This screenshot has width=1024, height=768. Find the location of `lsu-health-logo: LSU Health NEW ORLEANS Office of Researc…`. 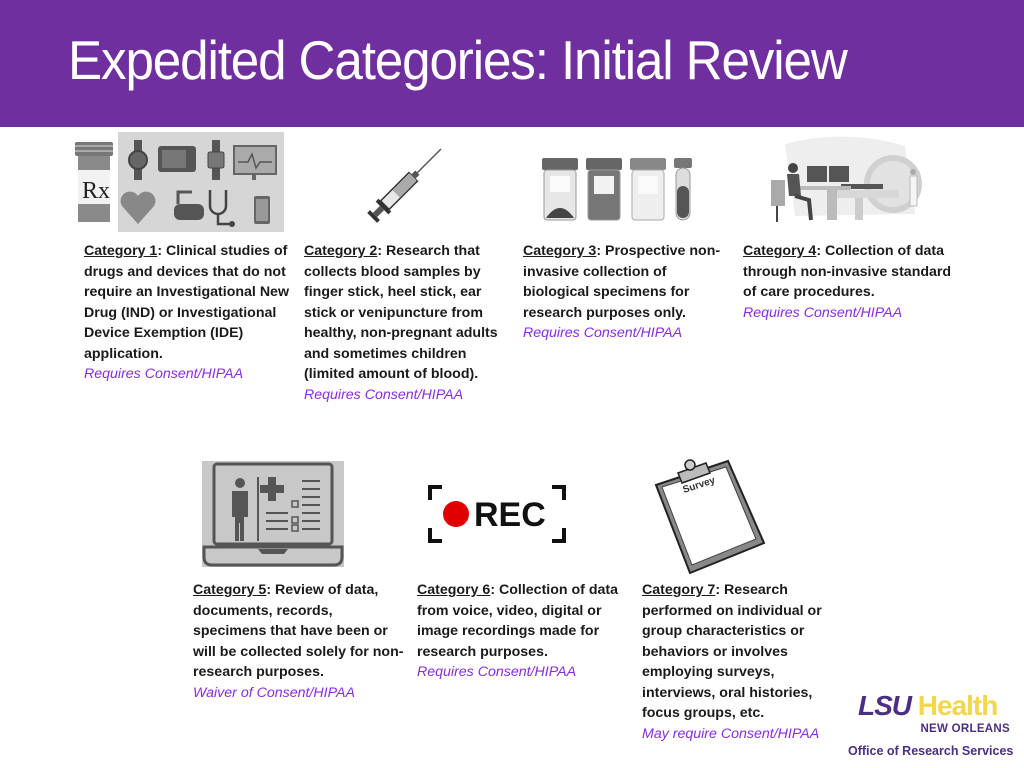

lsu-health-logo: LSU Health NEW ORLEANS Office of Researc… is located at coordinates (936, 729).